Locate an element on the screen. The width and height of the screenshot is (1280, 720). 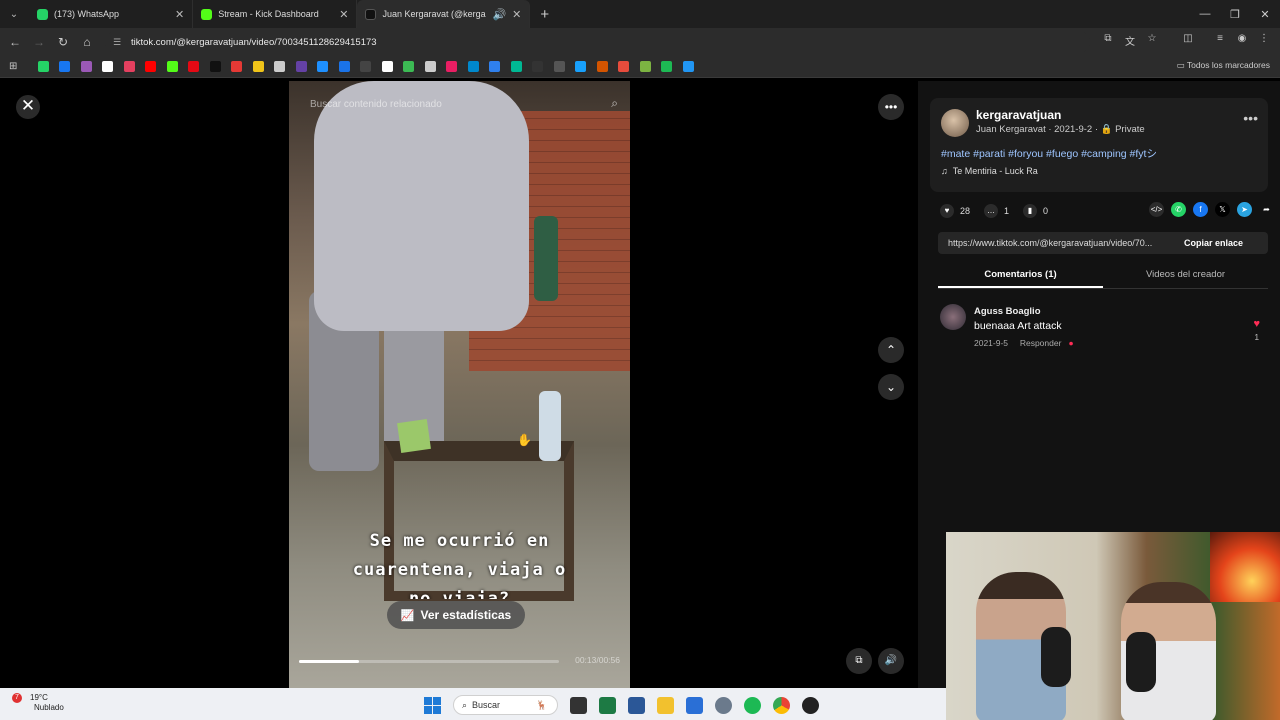
video-progress-bar is located at coordinates (429, 661).